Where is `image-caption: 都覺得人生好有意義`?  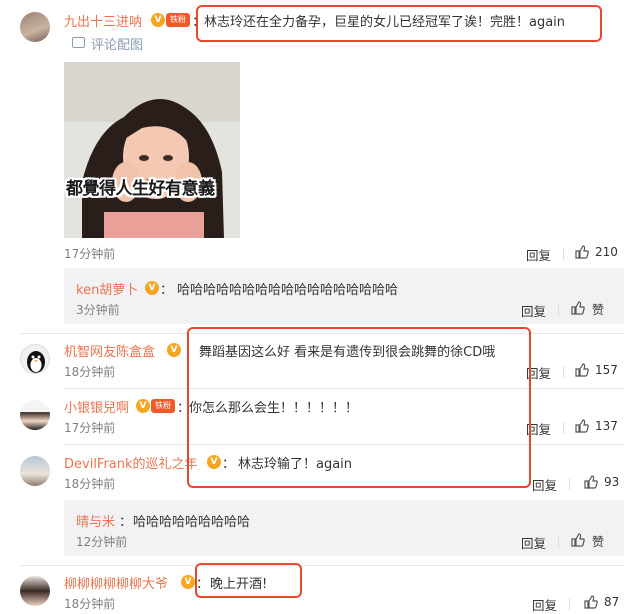 image-caption: 都覺得人生好有意義 is located at coordinates (140, 189).